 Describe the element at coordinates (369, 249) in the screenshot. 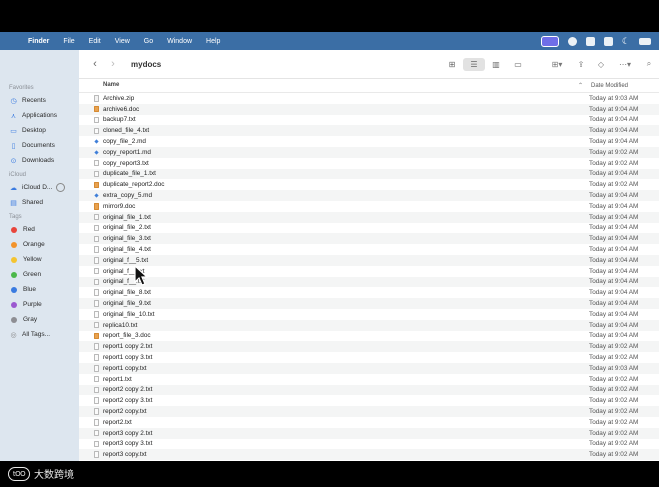

I see `file-row: original_file_4.txt Today at 9:04 AM` at that location.